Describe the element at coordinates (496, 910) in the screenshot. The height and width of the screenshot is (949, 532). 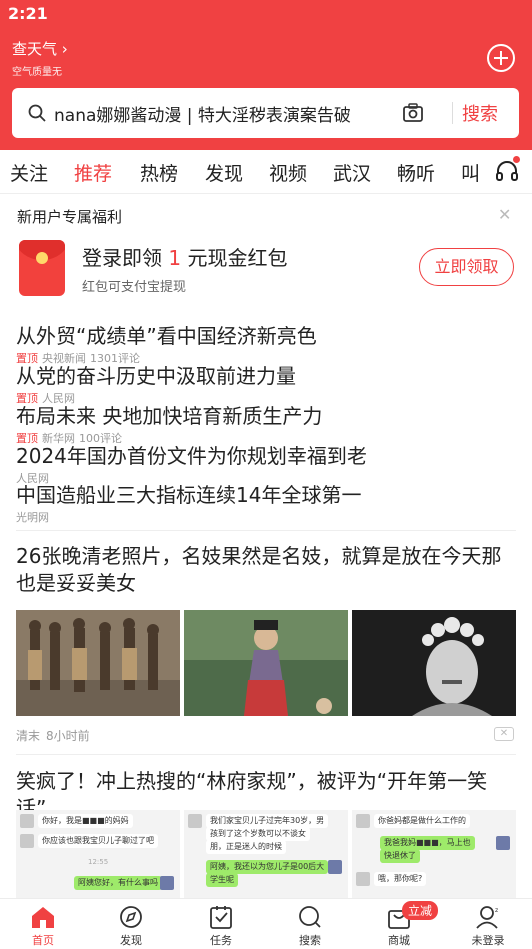
I see `svg-text: z` at that location.